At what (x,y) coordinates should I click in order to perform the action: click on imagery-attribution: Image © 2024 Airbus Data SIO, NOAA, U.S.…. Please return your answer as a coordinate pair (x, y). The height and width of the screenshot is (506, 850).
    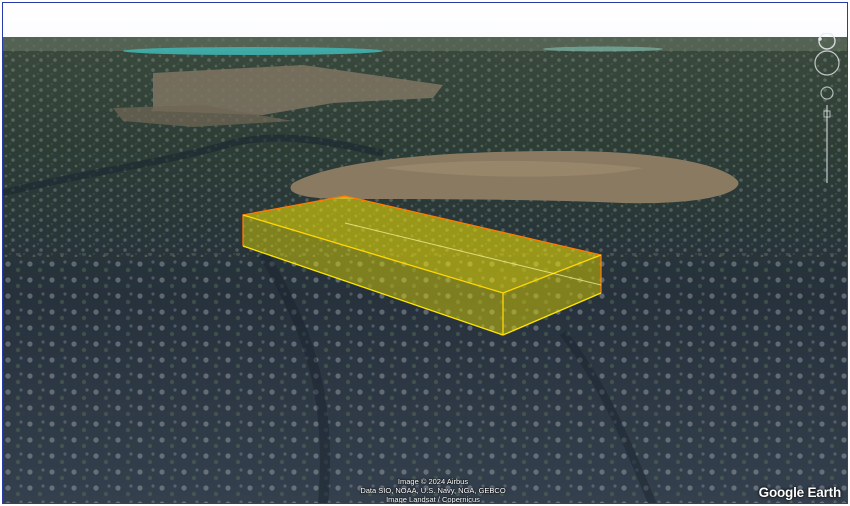
    Looking at the image, I should click on (433, 490).